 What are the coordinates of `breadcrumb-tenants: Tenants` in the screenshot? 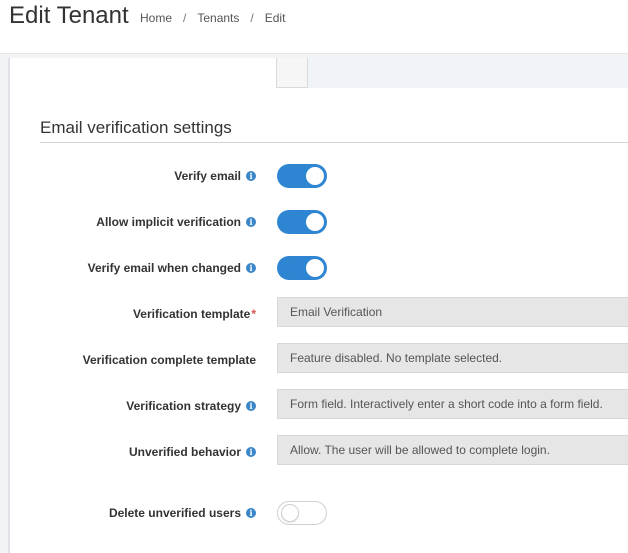 It's located at (218, 18).